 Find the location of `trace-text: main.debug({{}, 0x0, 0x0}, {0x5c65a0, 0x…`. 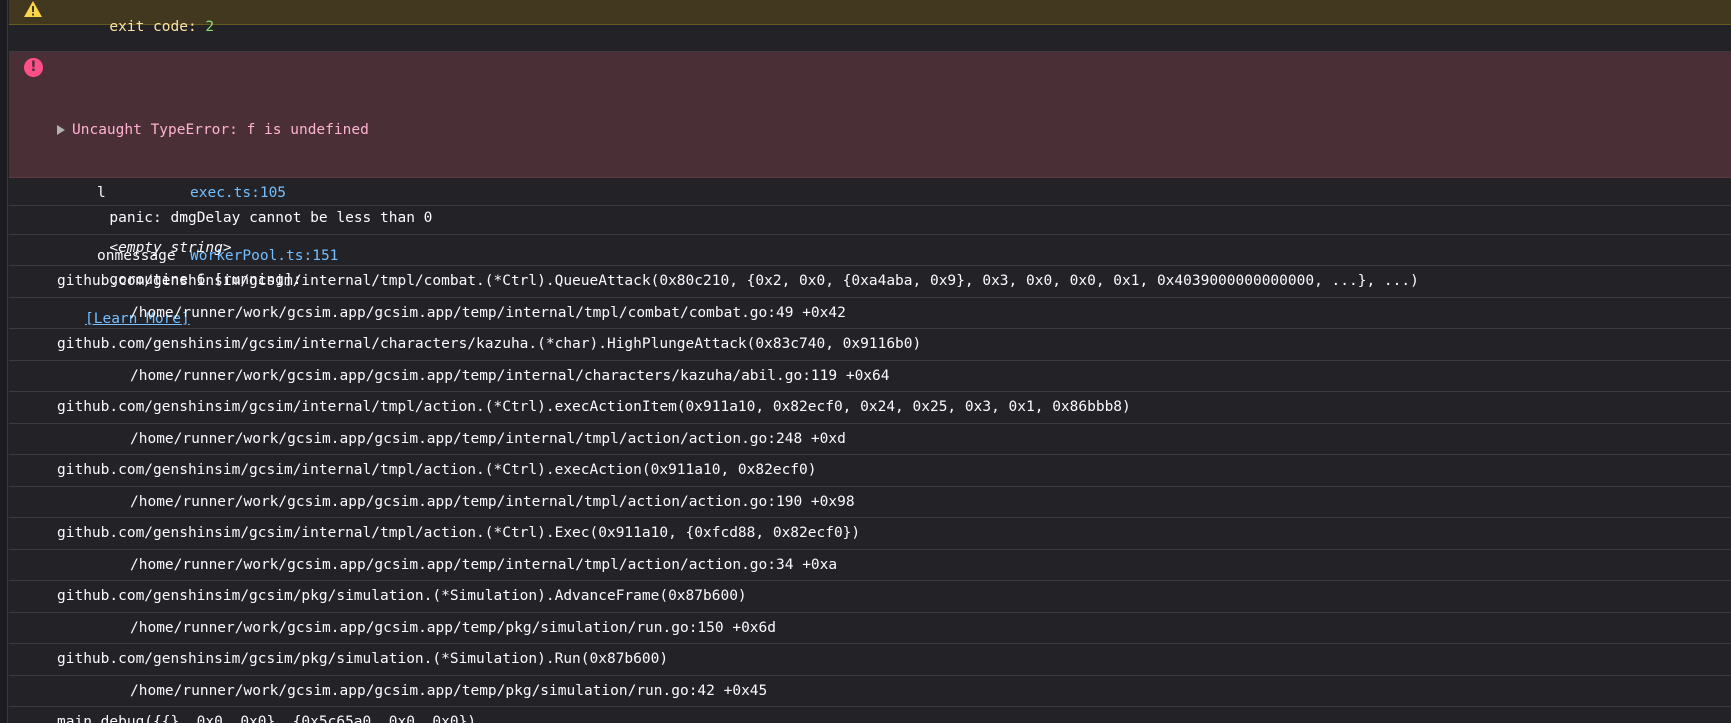

trace-text: main.debug({{}, 0x0, 0x0}, {0x5c65a0, 0x… is located at coordinates (267, 718).